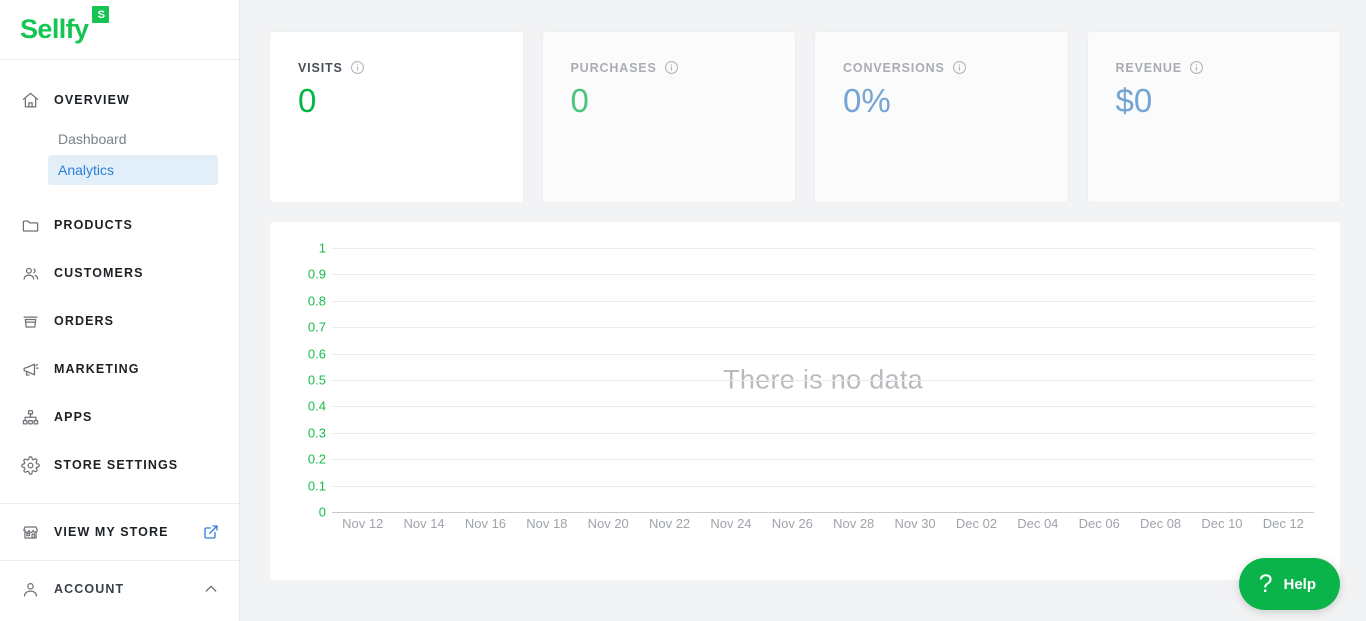 The image size is (1366, 621). Describe the element at coordinates (211, 532) in the screenshot. I see `external-link-icon` at that location.